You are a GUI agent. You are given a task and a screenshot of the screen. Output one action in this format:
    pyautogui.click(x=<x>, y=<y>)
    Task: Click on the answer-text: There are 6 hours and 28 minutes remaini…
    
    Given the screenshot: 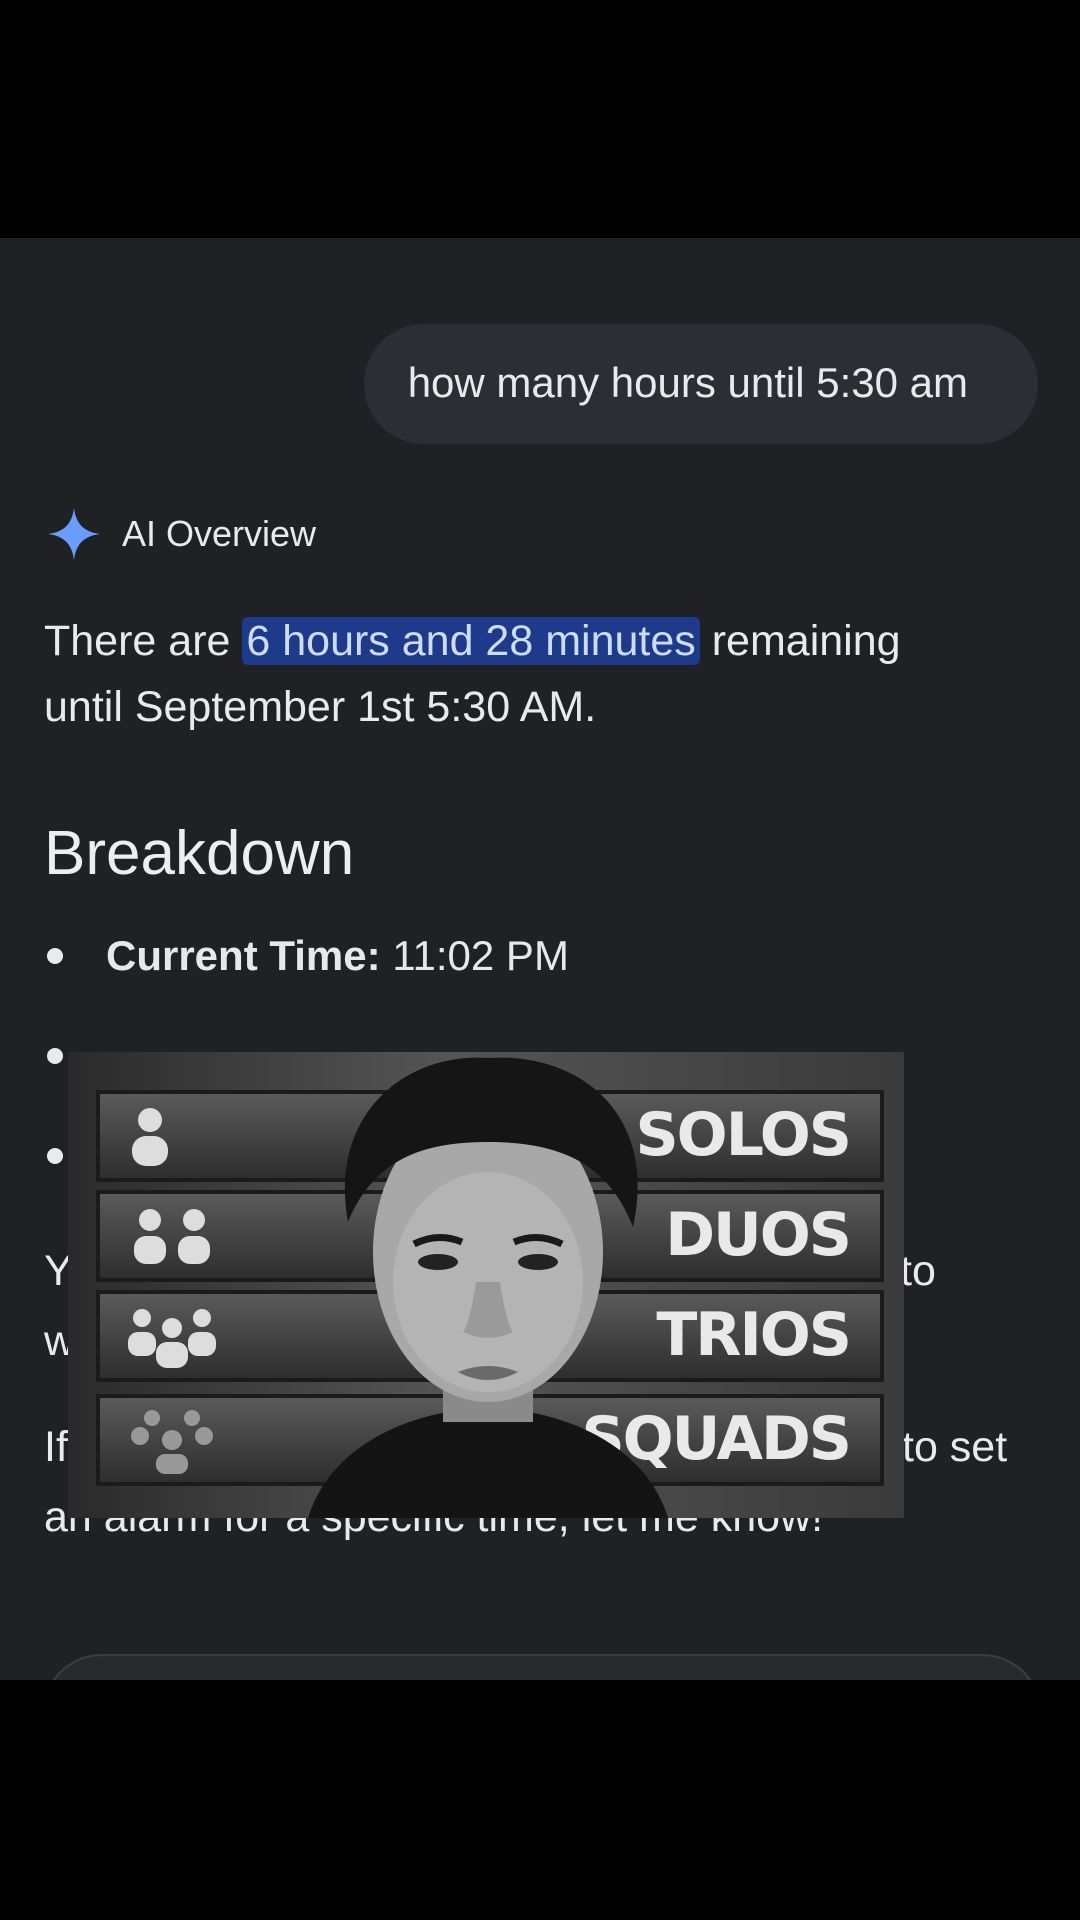 What is the action you would take?
    pyautogui.click(x=544, y=674)
    